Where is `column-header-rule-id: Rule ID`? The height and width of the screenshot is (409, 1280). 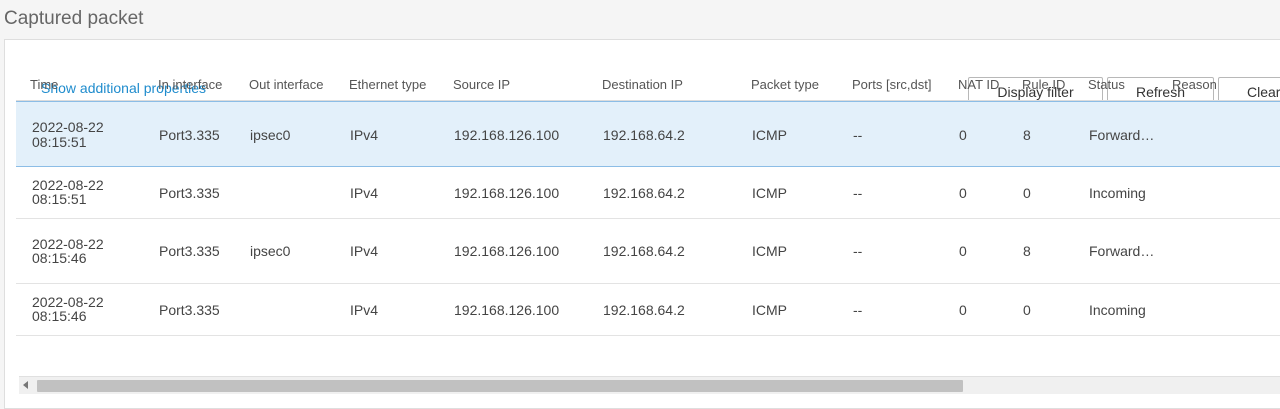
column-header-rule-id: Rule ID is located at coordinates (1043, 84).